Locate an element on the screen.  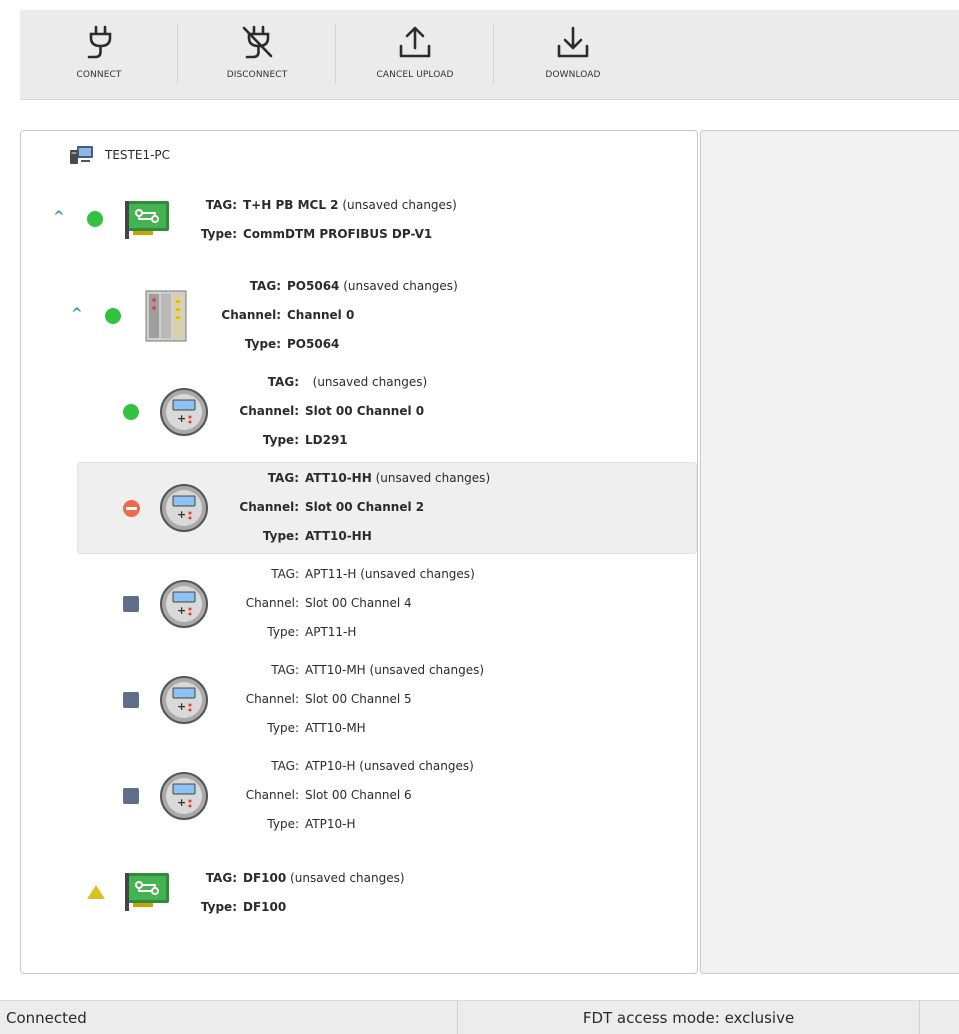
status-error-icon is located at coordinates (131, 508).